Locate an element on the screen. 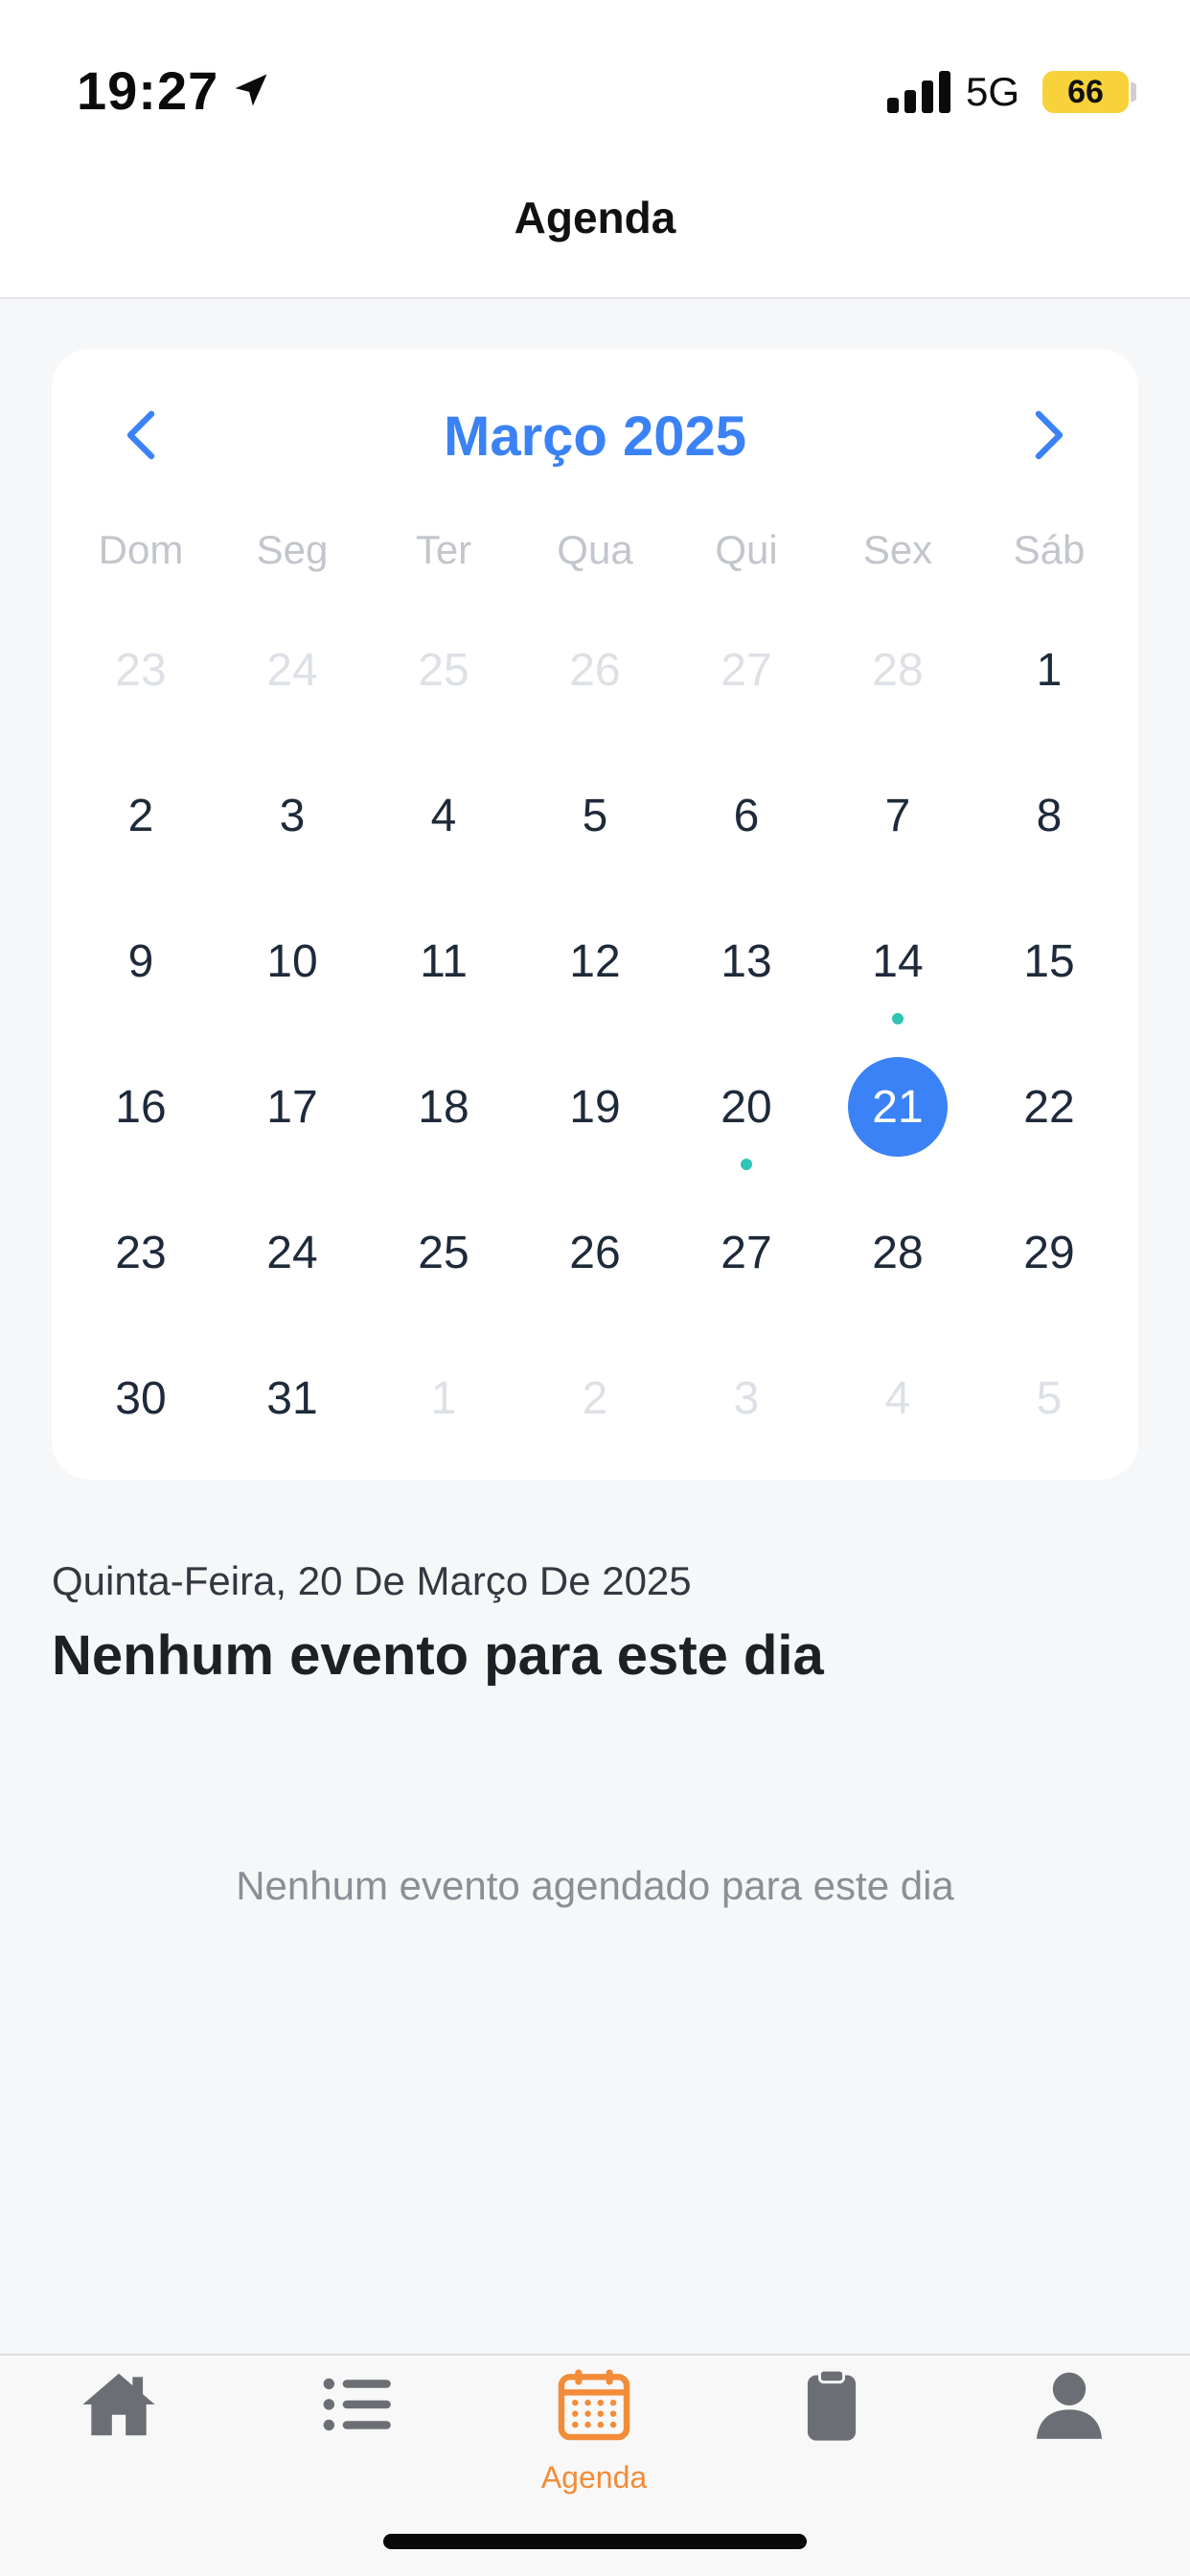  calendar-day: 15 is located at coordinates (1049, 961).